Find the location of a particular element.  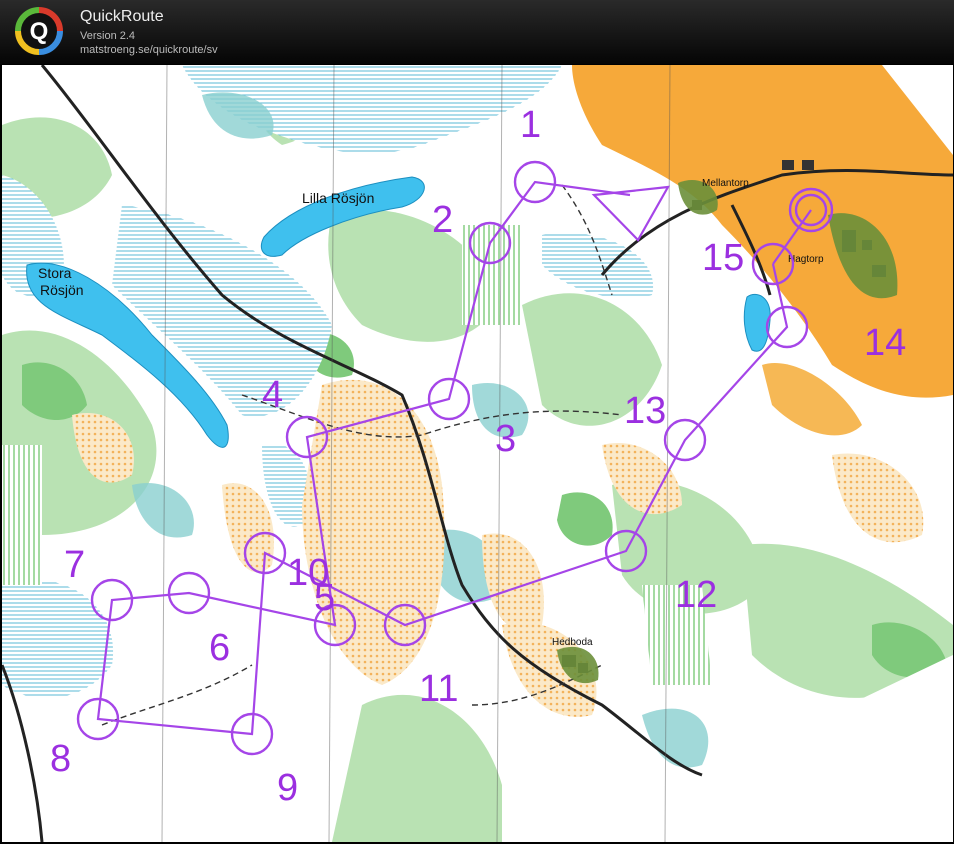

control-number-9: 9 is located at coordinates (287, 788).